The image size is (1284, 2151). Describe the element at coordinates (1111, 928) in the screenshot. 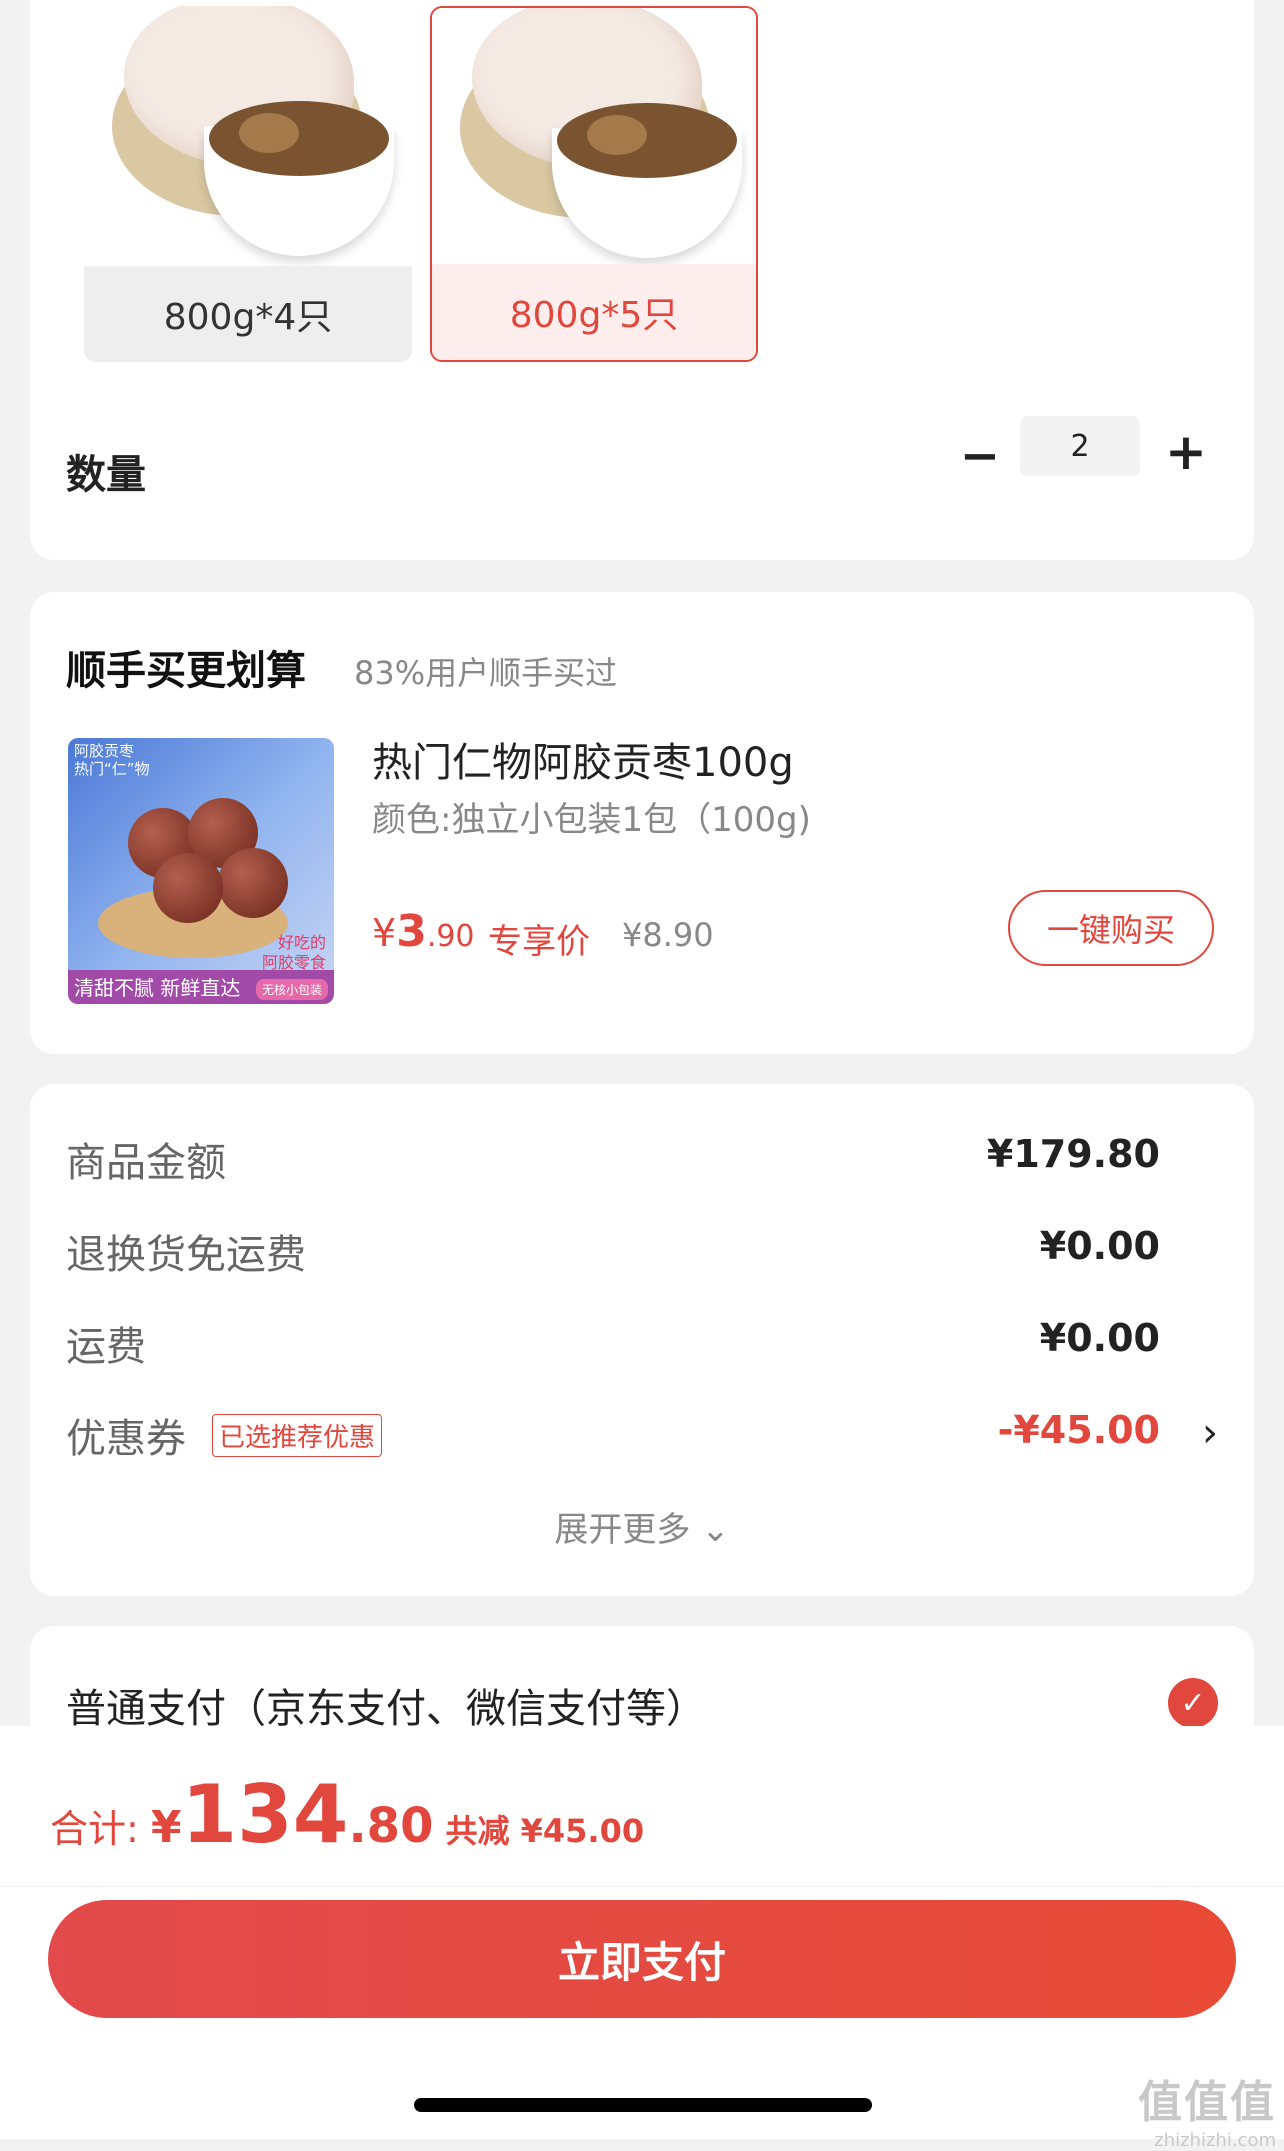

I see `one-click-buy-button: 一键购买` at that location.